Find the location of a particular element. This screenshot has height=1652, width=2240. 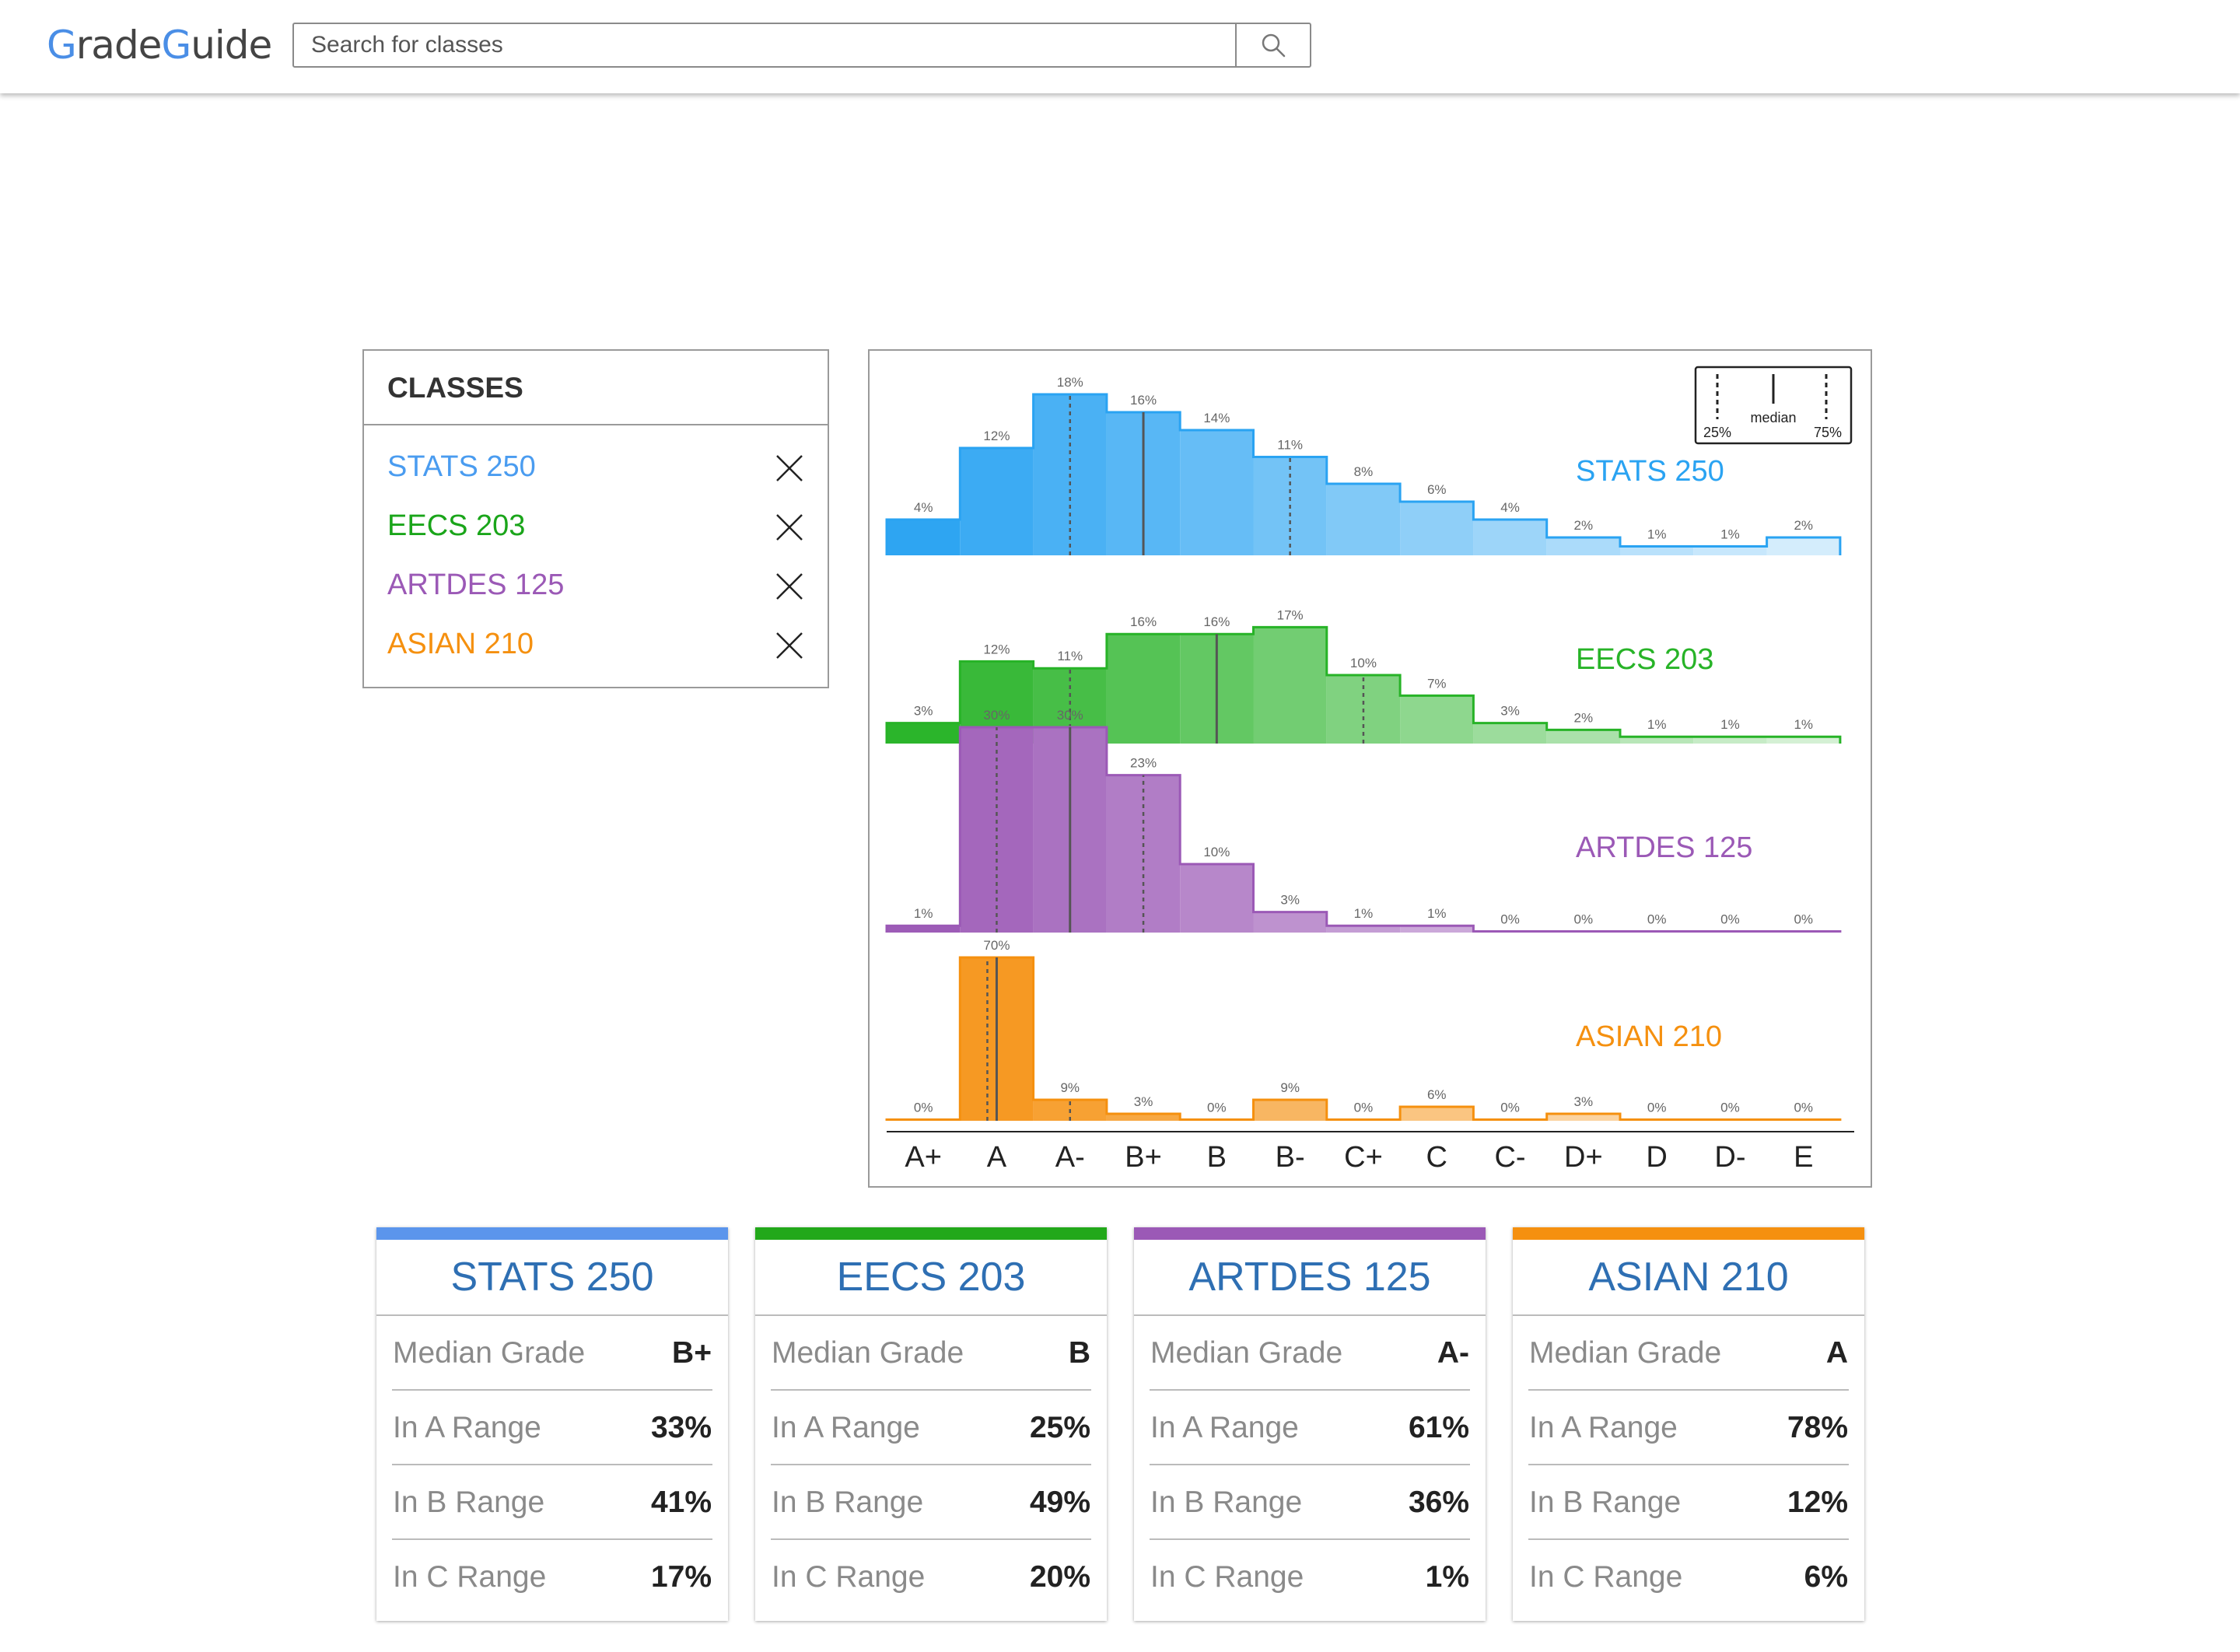

class-list-item: ASIAN 210 is located at coordinates (596, 645).